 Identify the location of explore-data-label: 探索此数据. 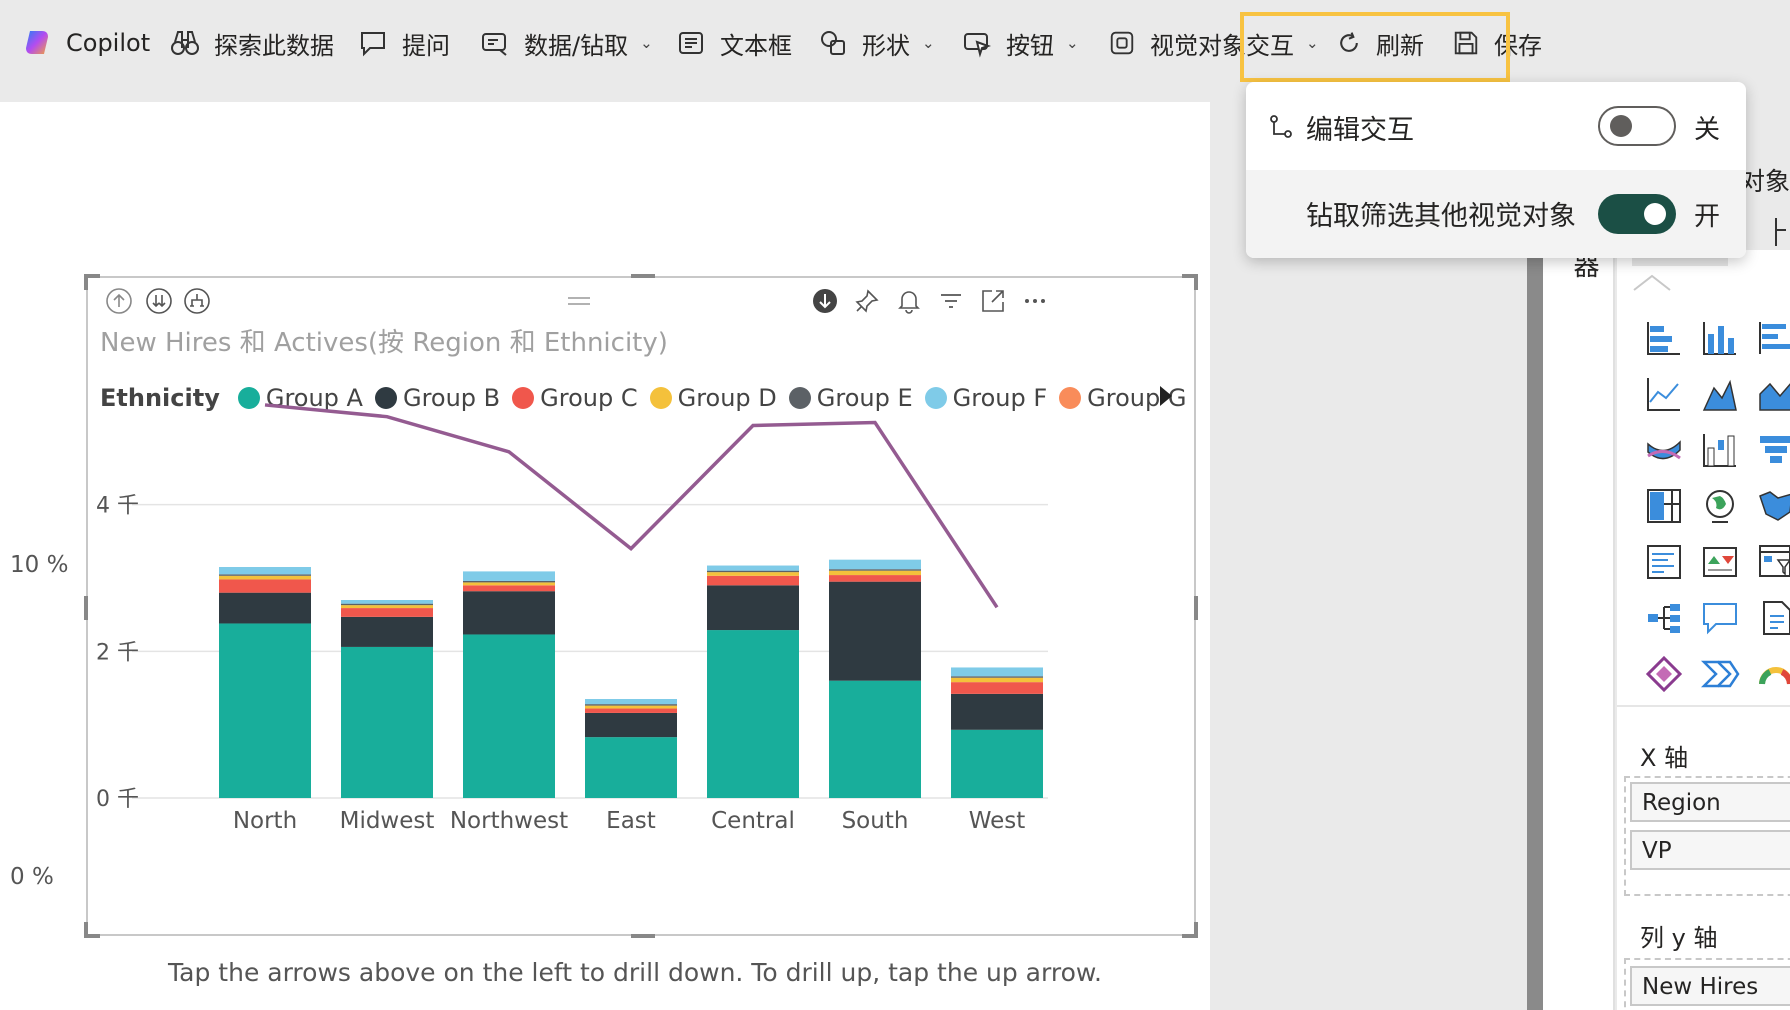
(274, 45).